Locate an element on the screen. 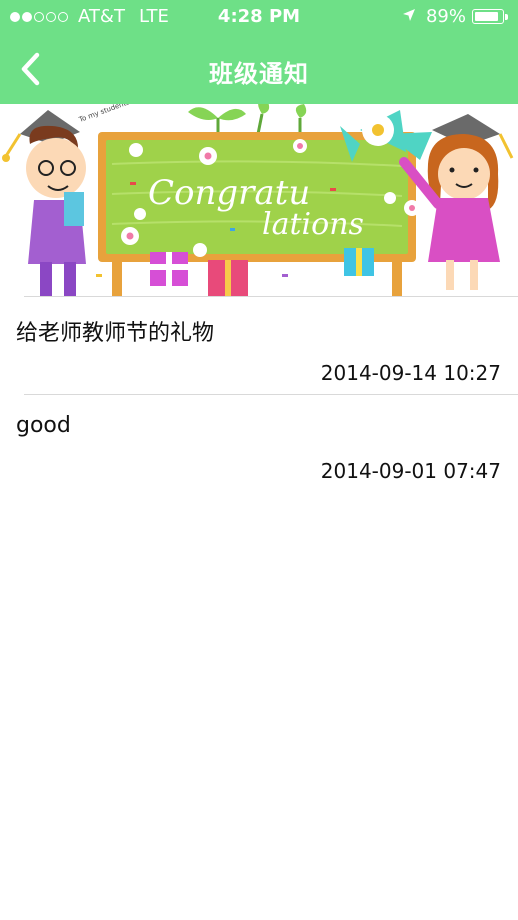 This screenshot has width=518, height=920. banner-text-line2: lations is located at coordinates (313, 224).